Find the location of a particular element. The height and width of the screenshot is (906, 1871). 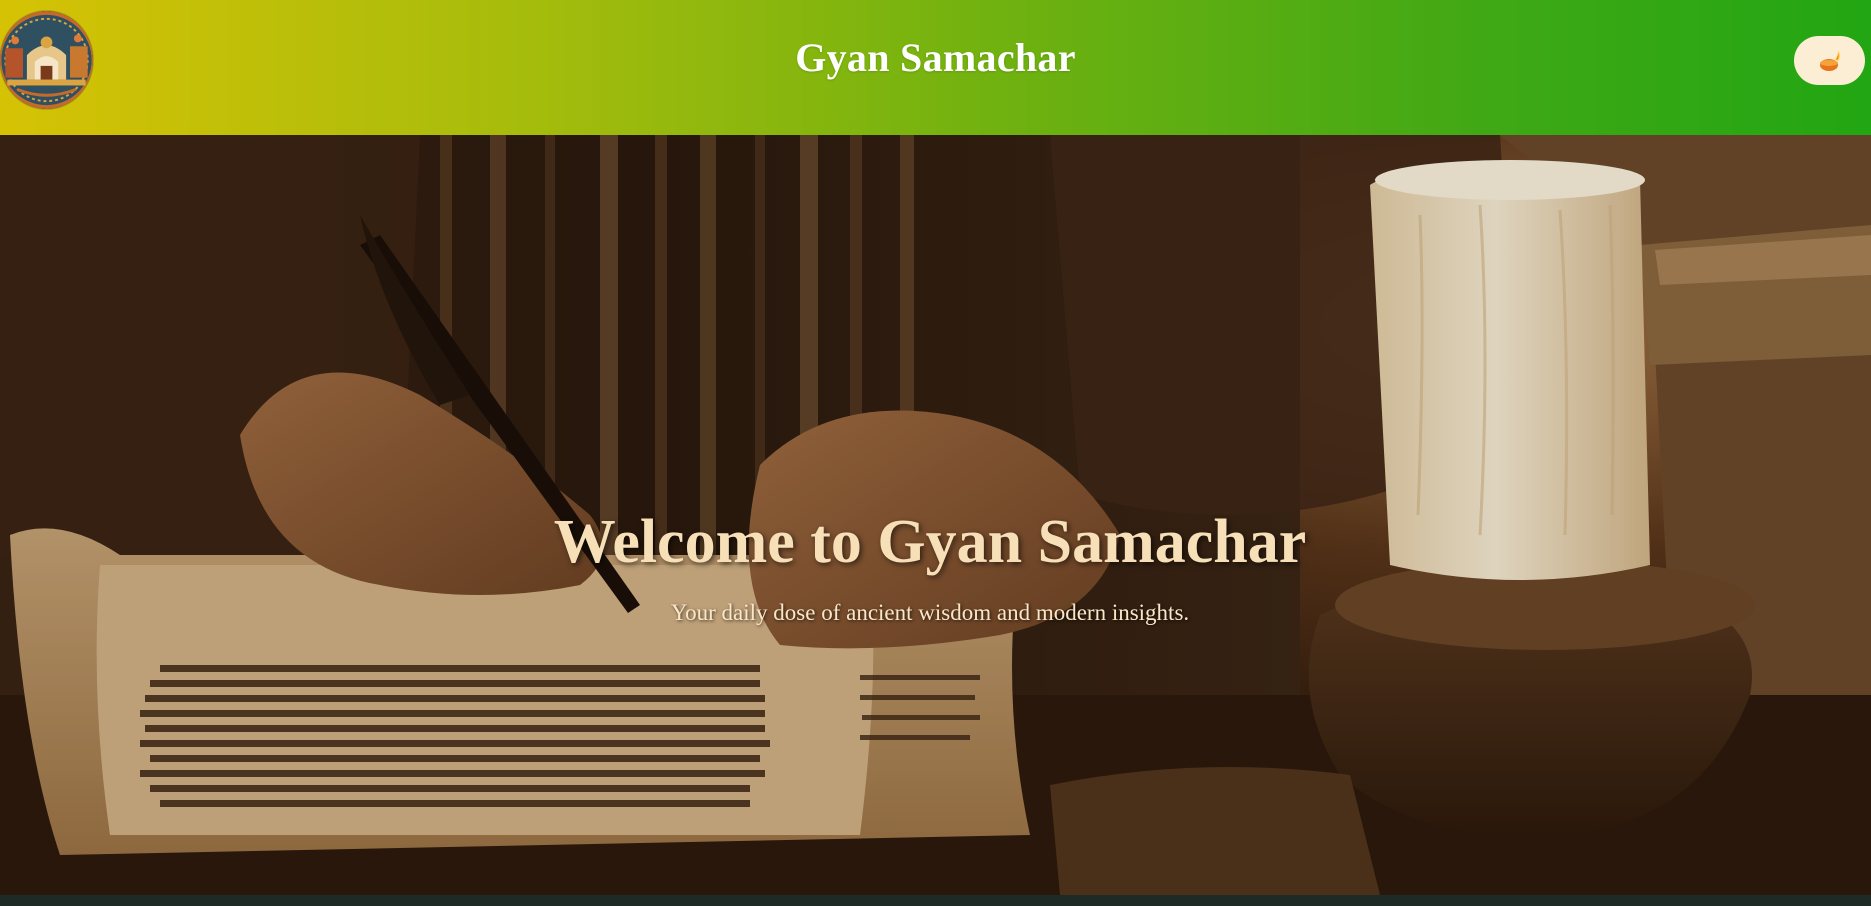

page-bottom-strip is located at coordinates (935, 900).